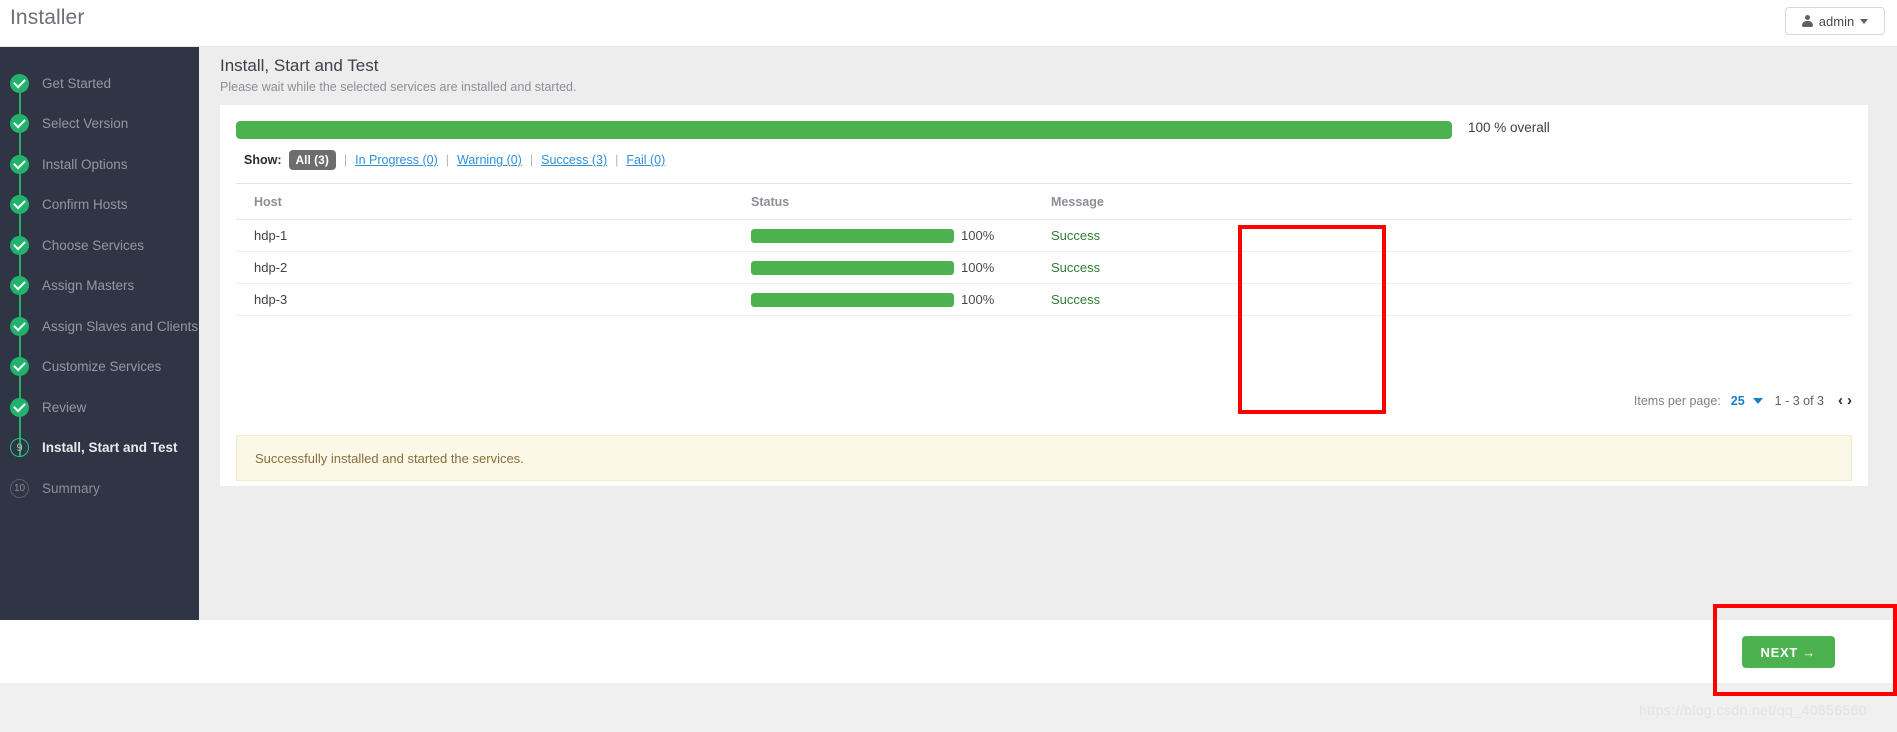 The width and height of the screenshot is (1897, 732). What do you see at coordinates (19, 488) in the screenshot?
I see `step-number-badge: 10` at bounding box center [19, 488].